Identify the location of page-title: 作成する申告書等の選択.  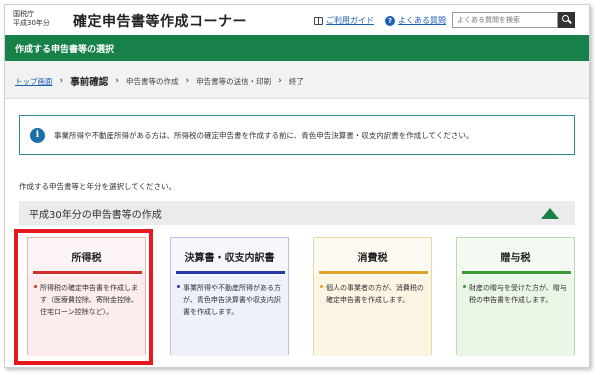
(65, 50).